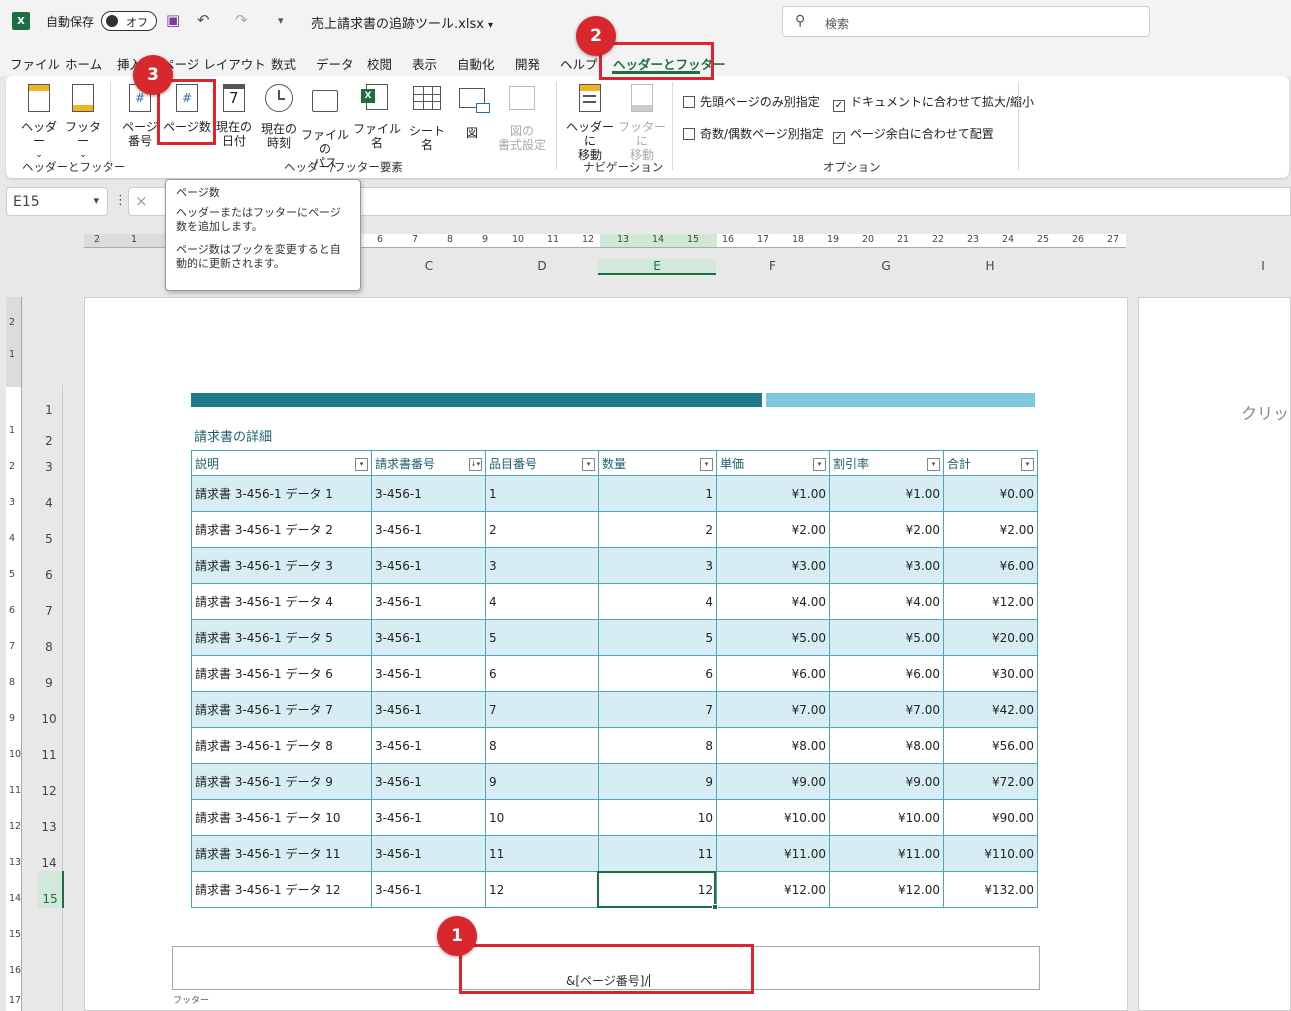 This screenshot has height=1011, width=1291. I want to click on row-header: 10, so click(49, 719).